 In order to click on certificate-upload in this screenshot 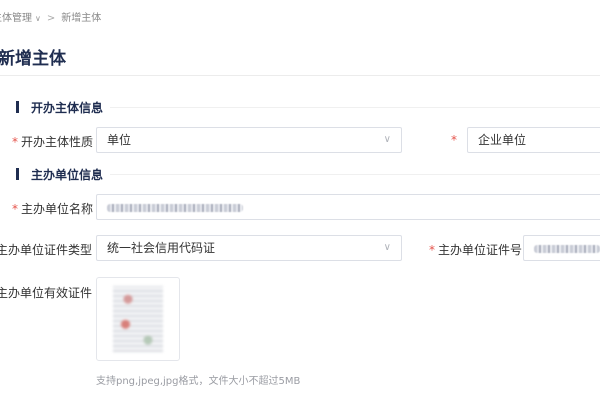, I will do `click(138, 319)`.